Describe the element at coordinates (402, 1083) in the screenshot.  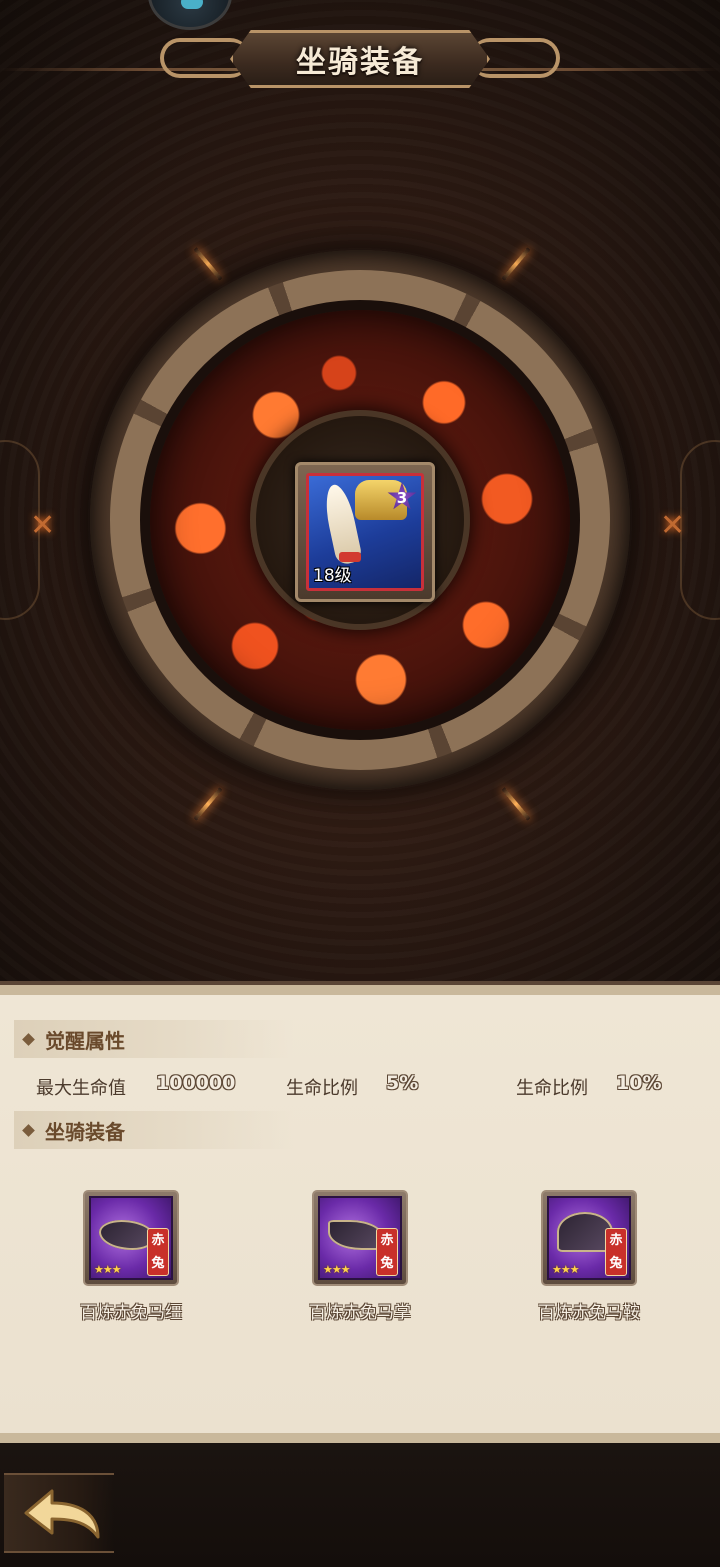
I see `stat-value: 5%` at that location.